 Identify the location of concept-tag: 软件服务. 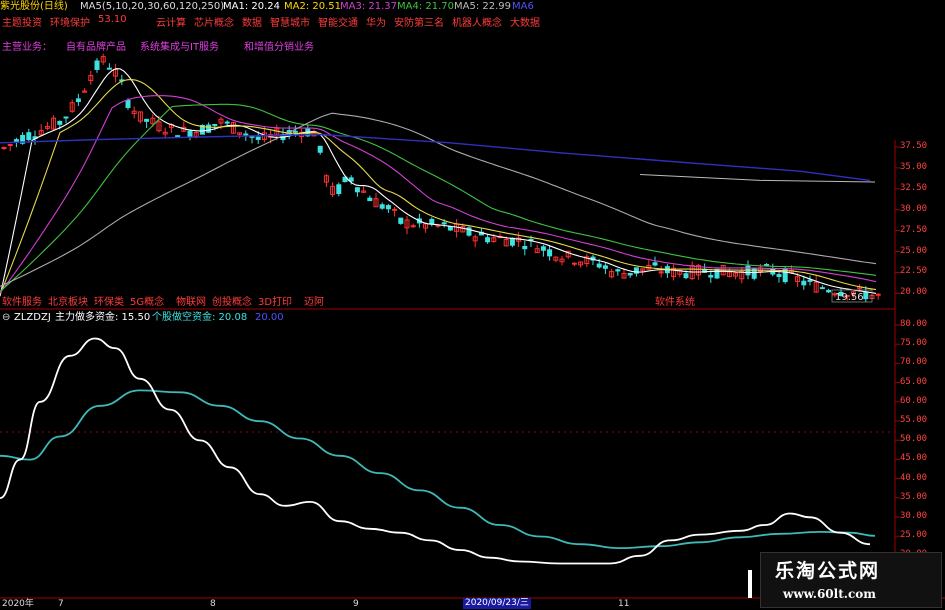
(22, 300).